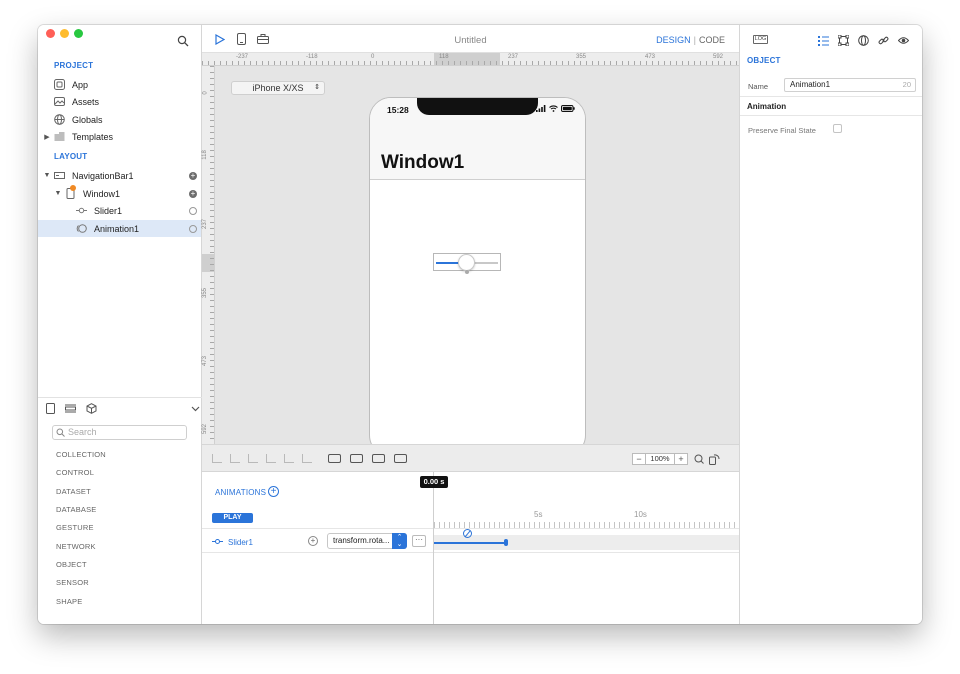 This screenshot has height=674, width=960. I want to click on align-left-icon, so click(271, 458).